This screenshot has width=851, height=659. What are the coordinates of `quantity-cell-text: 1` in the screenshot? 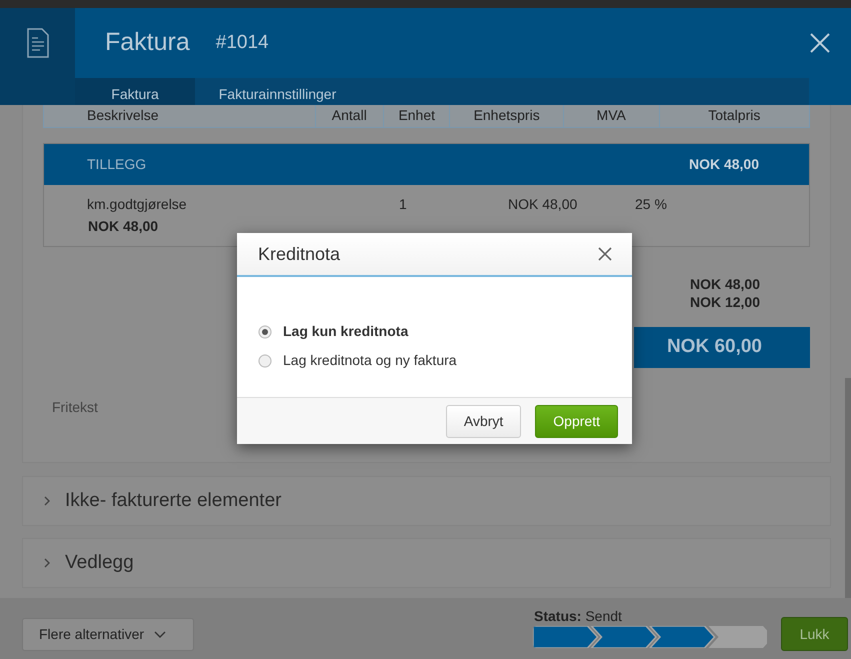 It's located at (403, 204).